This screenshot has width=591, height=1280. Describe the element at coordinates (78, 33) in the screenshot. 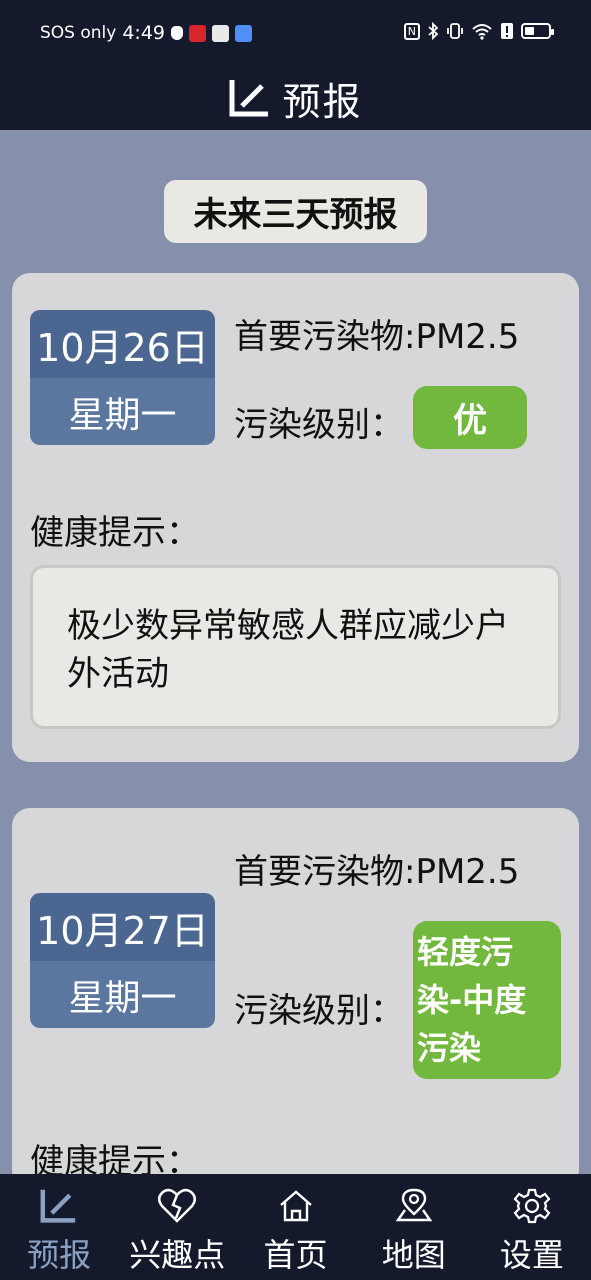

I see `carrier-text: SOS only` at that location.